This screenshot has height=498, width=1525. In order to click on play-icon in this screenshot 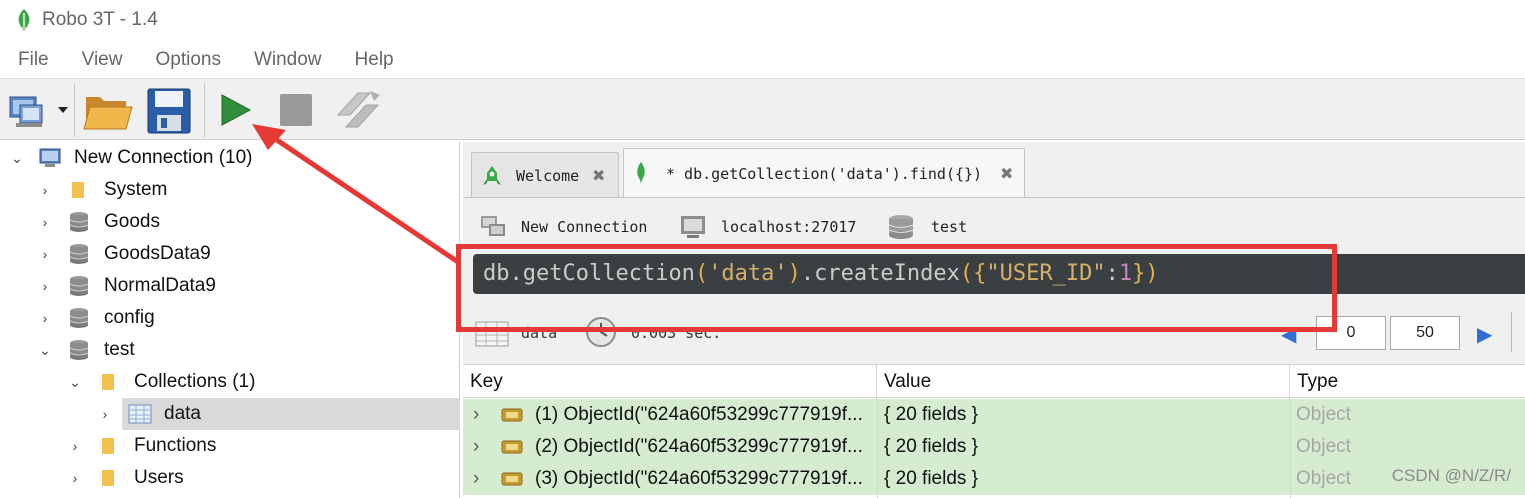, I will do `click(236, 110)`.